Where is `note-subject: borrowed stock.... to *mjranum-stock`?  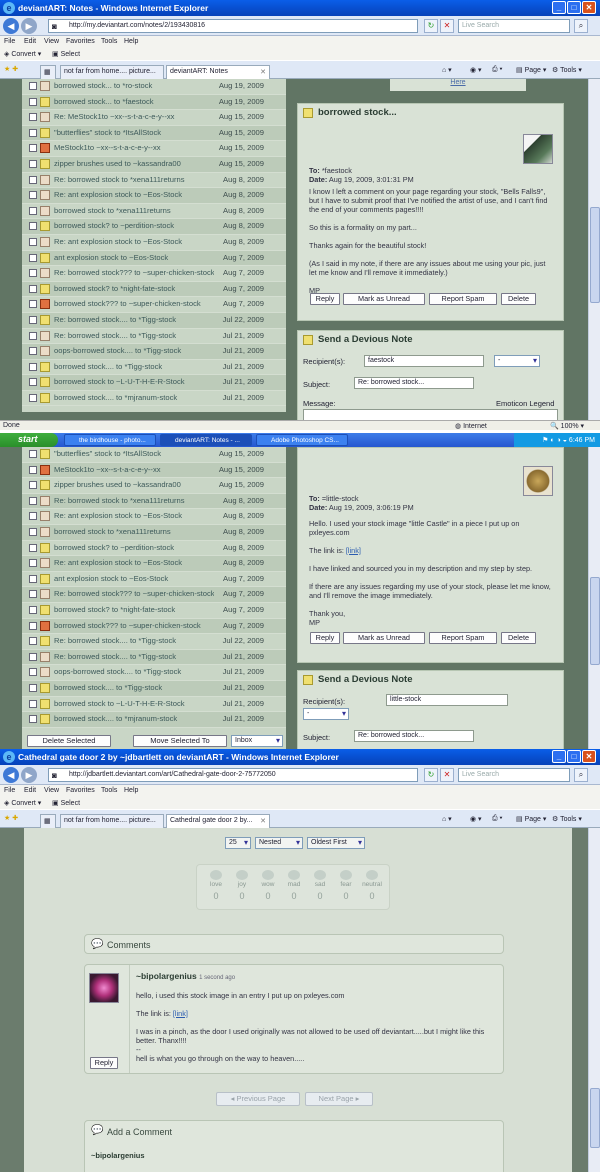
note-subject: borrowed stock.... to *mjranum-stock is located at coordinates (134, 397).